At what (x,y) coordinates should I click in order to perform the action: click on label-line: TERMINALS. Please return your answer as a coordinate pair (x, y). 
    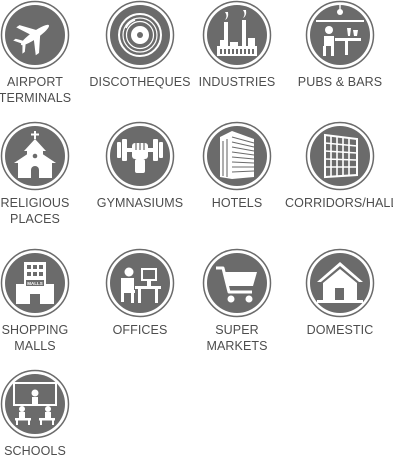
    Looking at the image, I should click on (36, 98).